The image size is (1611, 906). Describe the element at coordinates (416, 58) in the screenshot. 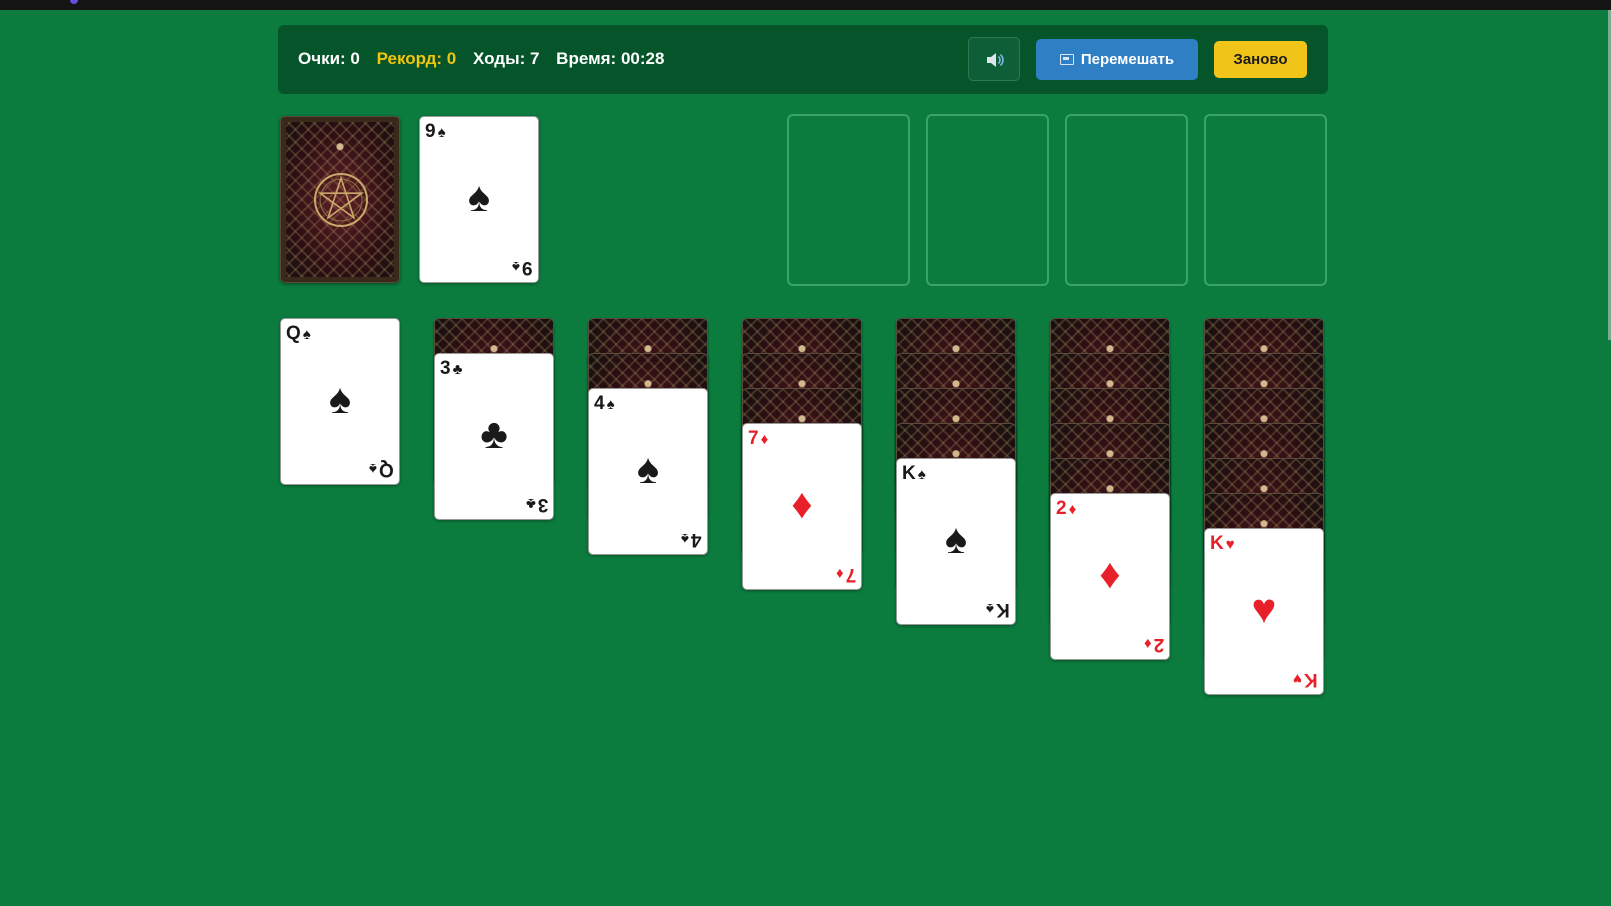

I see `record-label: Рекорд: 0` at that location.